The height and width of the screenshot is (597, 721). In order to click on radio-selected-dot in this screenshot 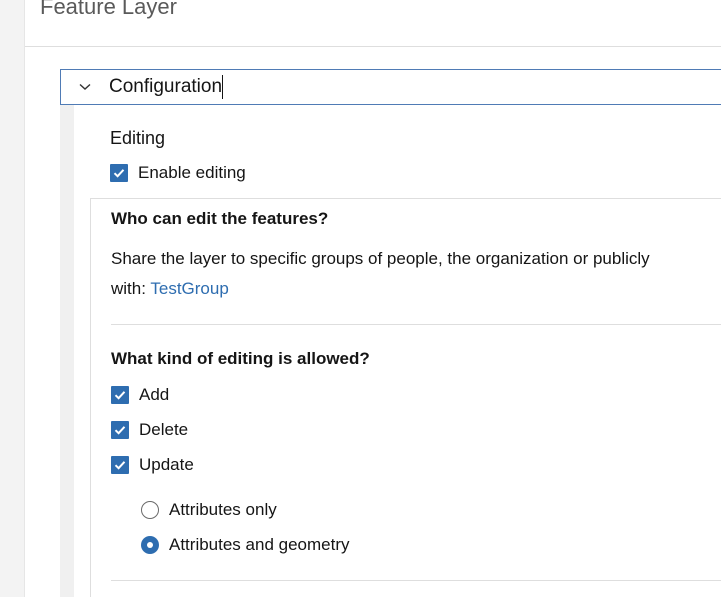, I will do `click(150, 545)`.